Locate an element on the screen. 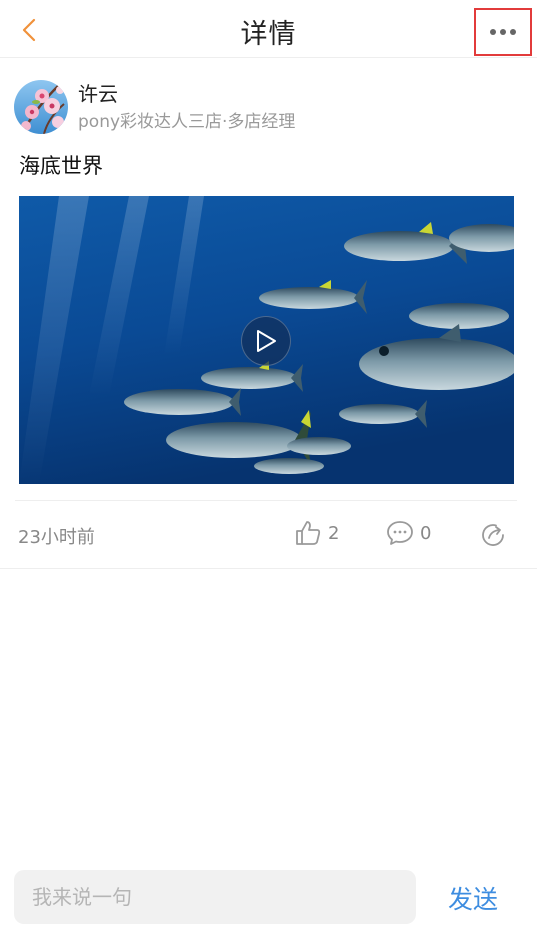 This screenshot has height=935, width=537. top-nav-bar: 详情 is located at coordinates (268, 29).